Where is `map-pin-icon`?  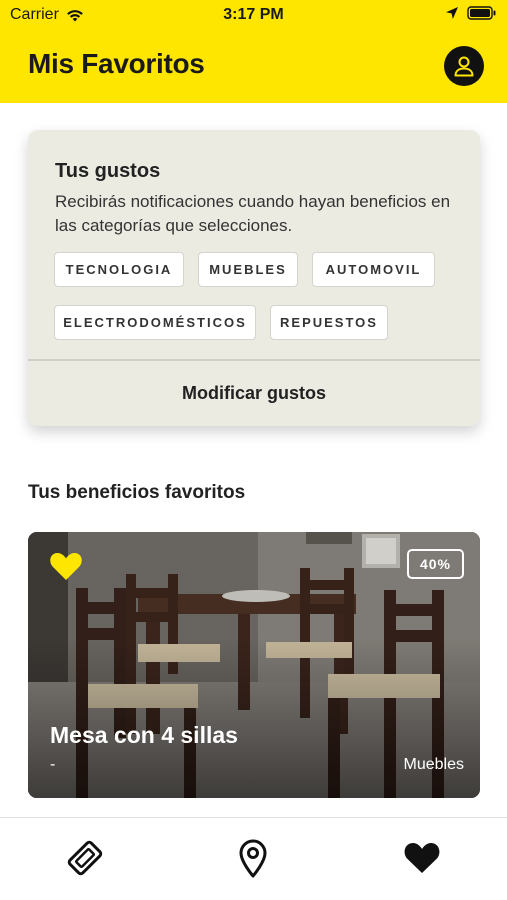 map-pin-icon is located at coordinates (253, 858).